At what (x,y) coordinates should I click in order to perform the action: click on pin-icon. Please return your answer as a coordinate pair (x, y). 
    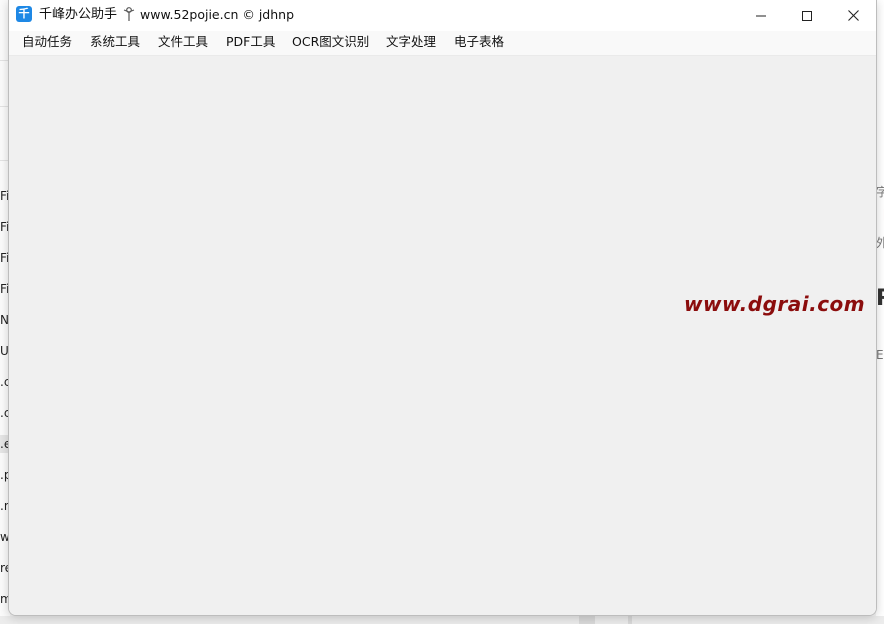
    Looking at the image, I should click on (129, 14).